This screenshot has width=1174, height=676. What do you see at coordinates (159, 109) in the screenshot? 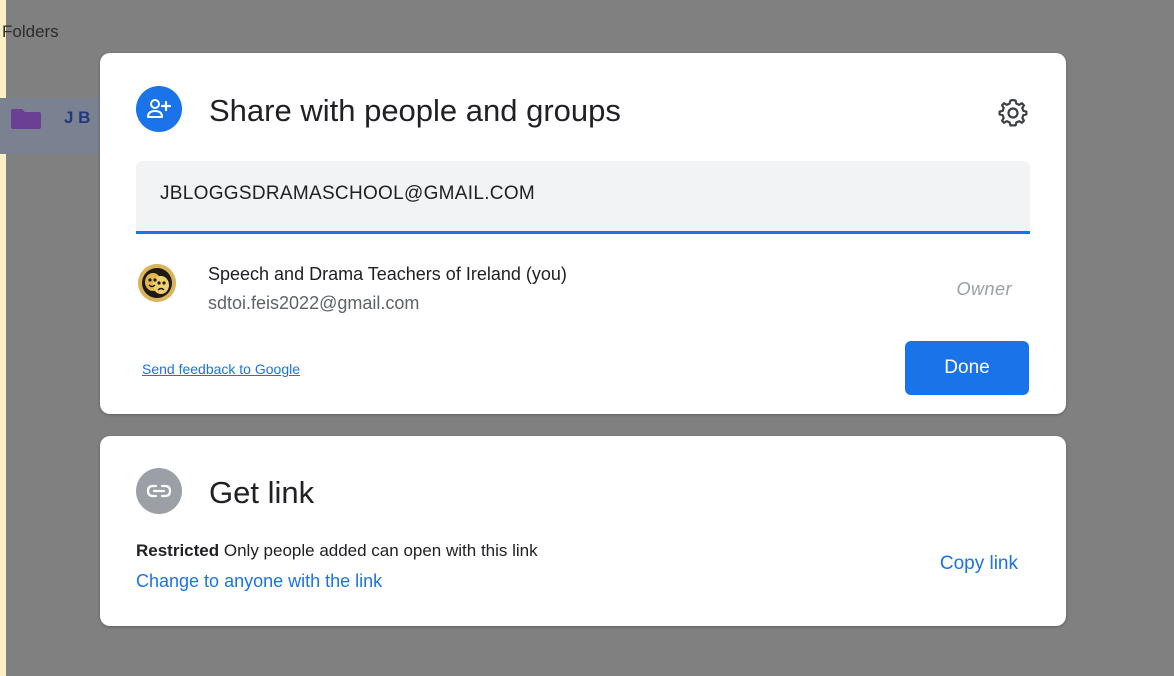
I see `person-add-icon` at bounding box center [159, 109].